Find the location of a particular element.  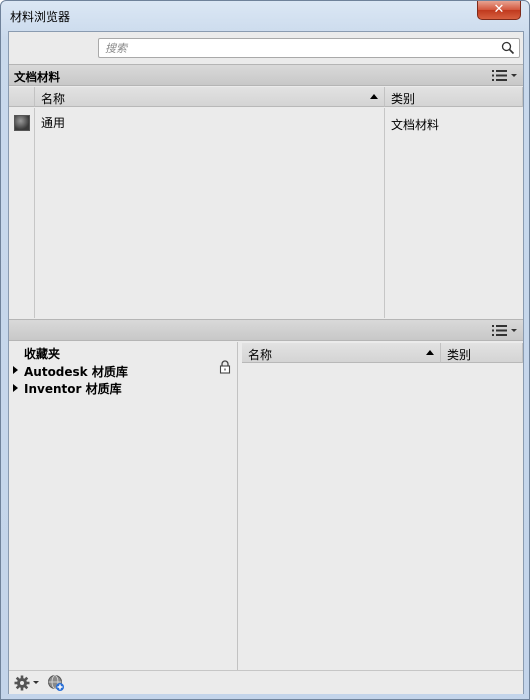

search-box is located at coordinates (309, 48).